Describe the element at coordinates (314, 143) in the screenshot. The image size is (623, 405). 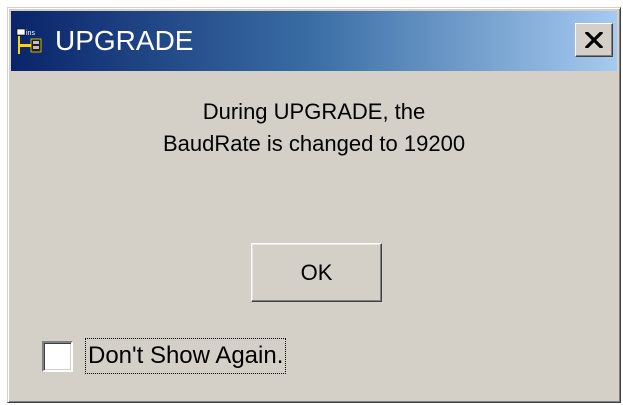
I see `message-line-2: BaudRate is changed to 19200` at that location.